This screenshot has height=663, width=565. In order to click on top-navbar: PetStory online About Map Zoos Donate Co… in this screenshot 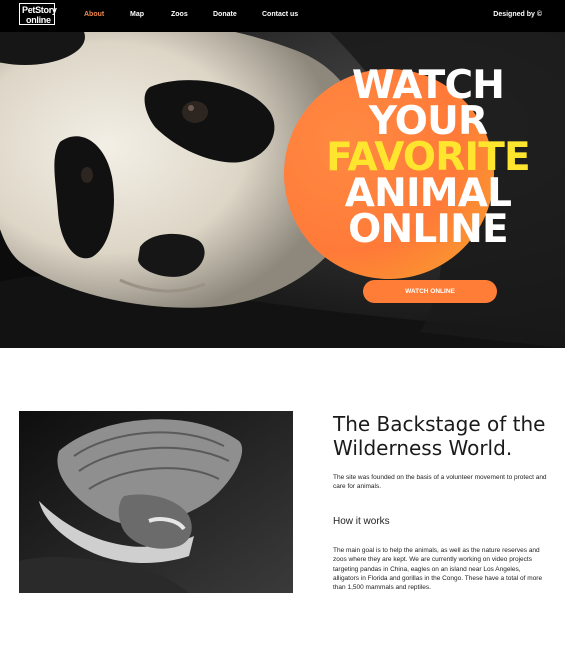, I will do `click(282, 16)`.